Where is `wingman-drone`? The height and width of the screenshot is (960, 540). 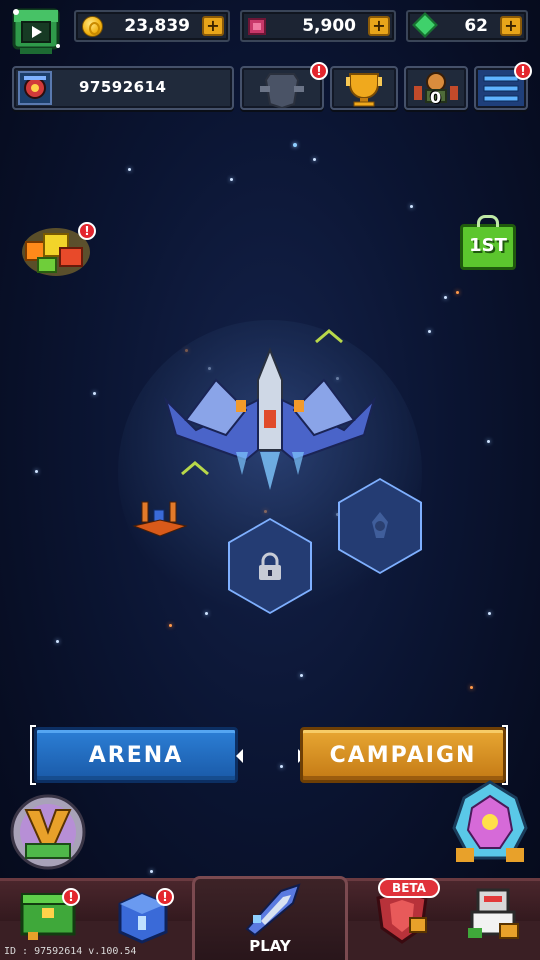
wingman-drone is located at coordinates (160, 517).